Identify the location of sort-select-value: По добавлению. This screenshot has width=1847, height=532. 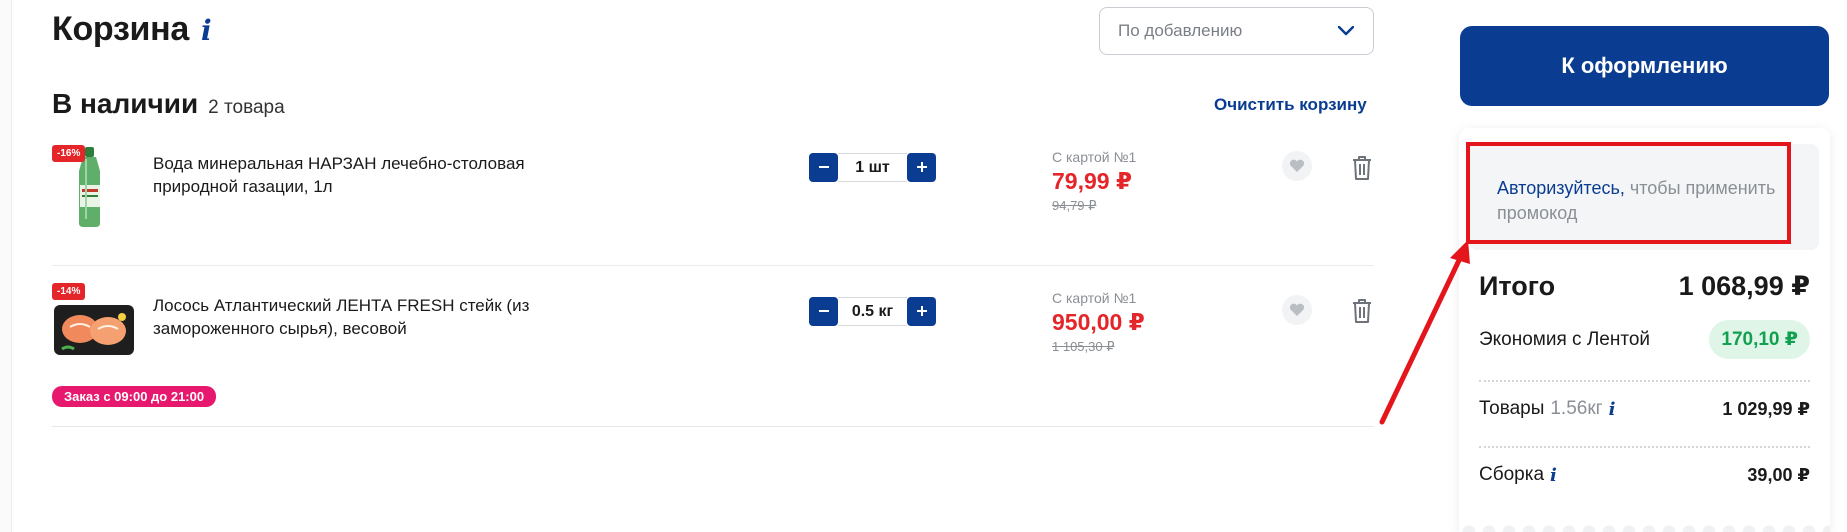
(1180, 30).